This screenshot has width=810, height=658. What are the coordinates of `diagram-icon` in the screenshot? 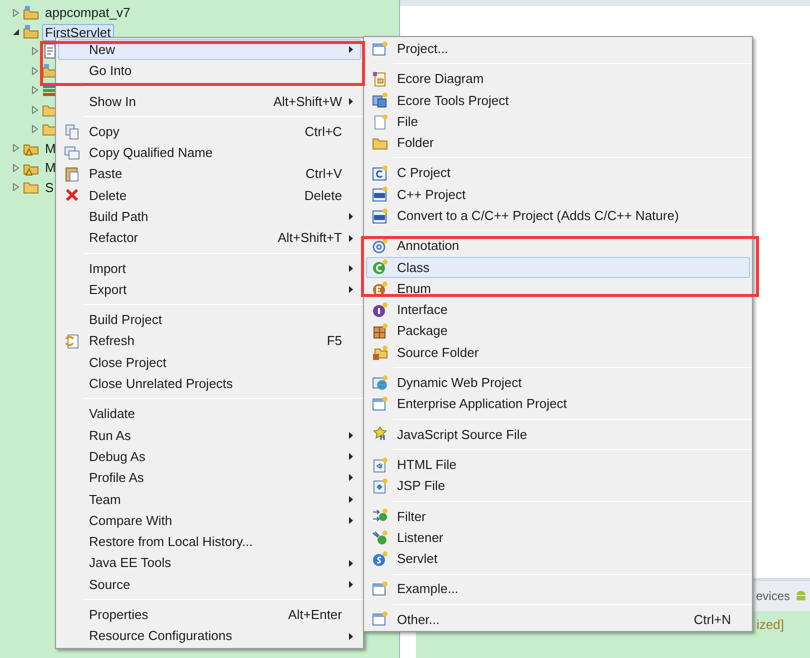 It's located at (380, 78).